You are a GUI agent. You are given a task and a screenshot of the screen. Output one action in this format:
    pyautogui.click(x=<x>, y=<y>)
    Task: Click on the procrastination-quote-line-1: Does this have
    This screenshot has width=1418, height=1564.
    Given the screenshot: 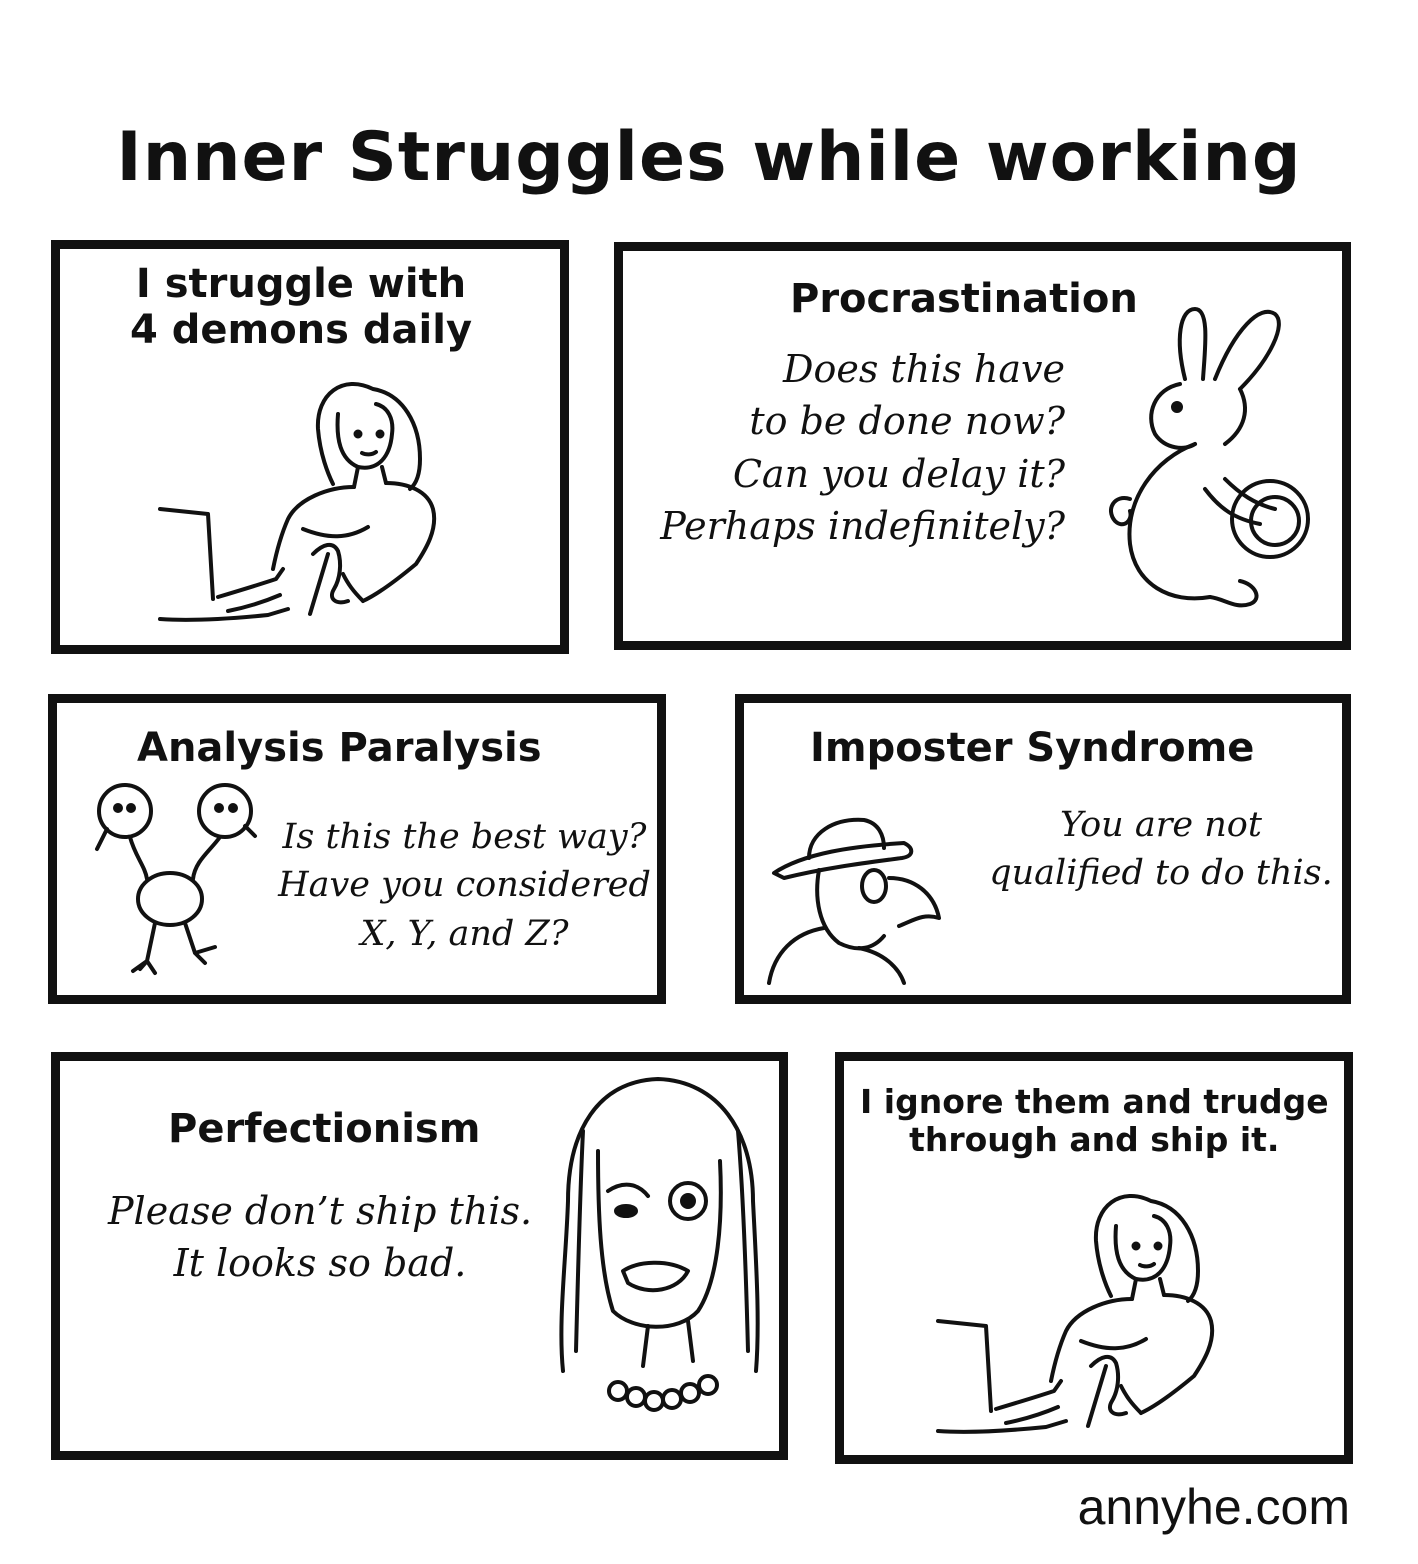 What is the action you would take?
    pyautogui.click(x=924, y=369)
    